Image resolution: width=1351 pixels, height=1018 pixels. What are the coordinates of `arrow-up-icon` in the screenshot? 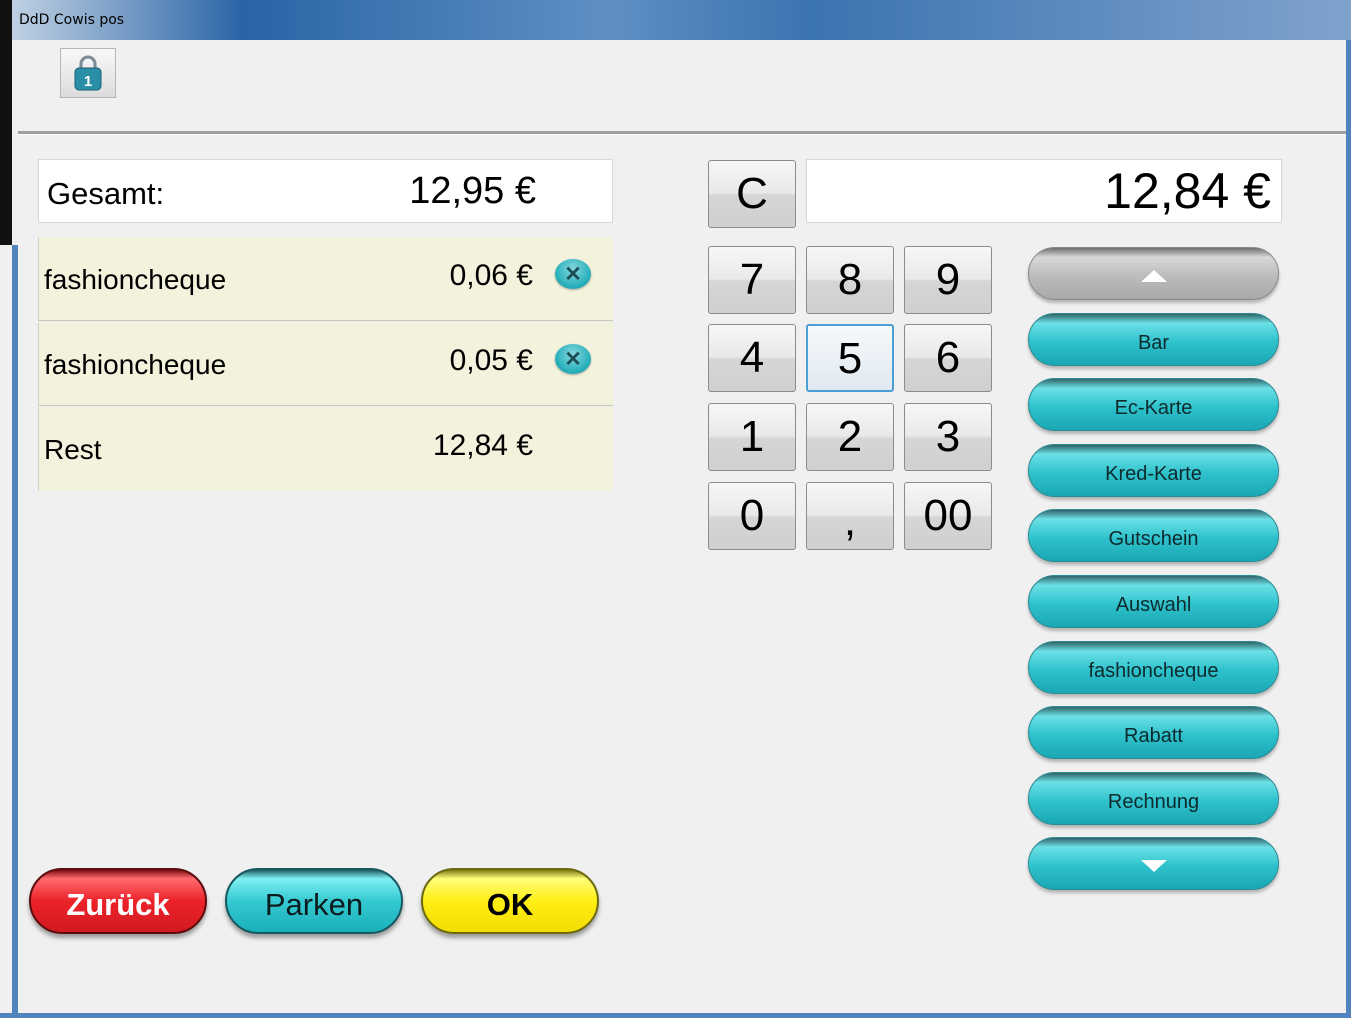 It's located at (1153, 276).